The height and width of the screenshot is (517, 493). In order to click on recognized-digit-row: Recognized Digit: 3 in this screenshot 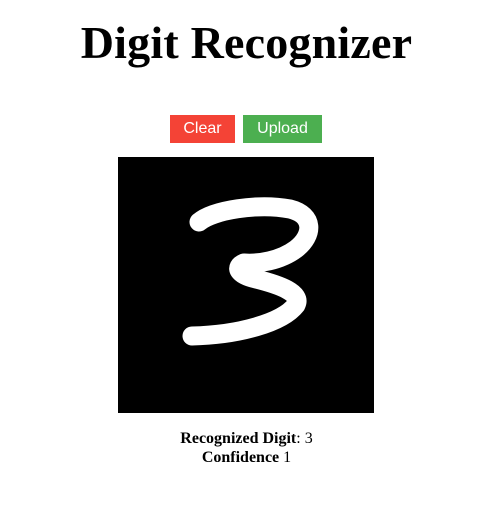, I will do `click(246, 438)`.